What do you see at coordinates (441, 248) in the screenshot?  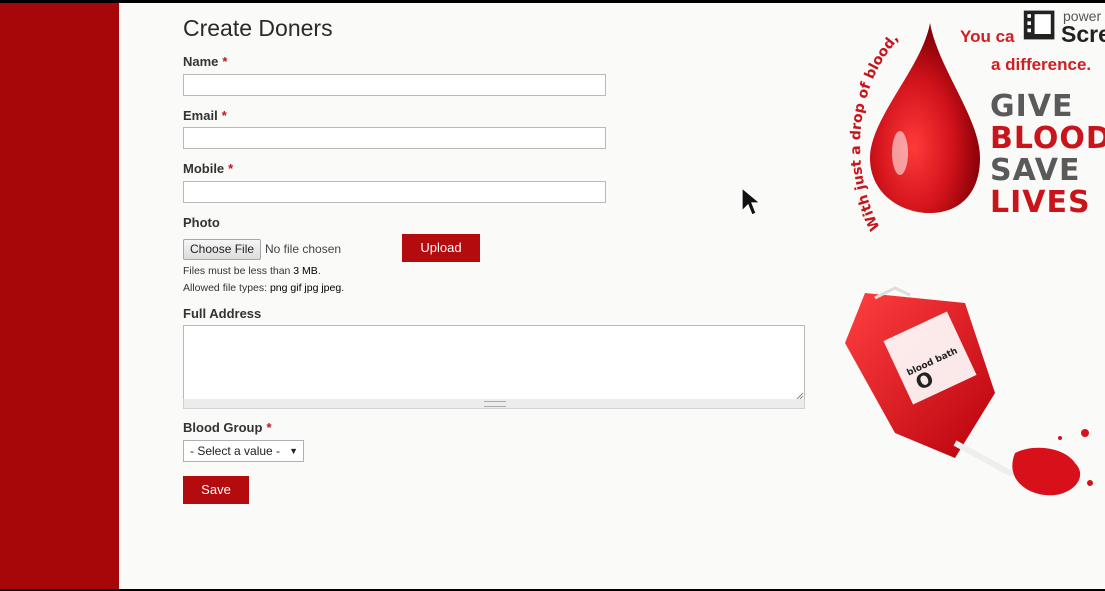 I see `upload-button: Upload` at bounding box center [441, 248].